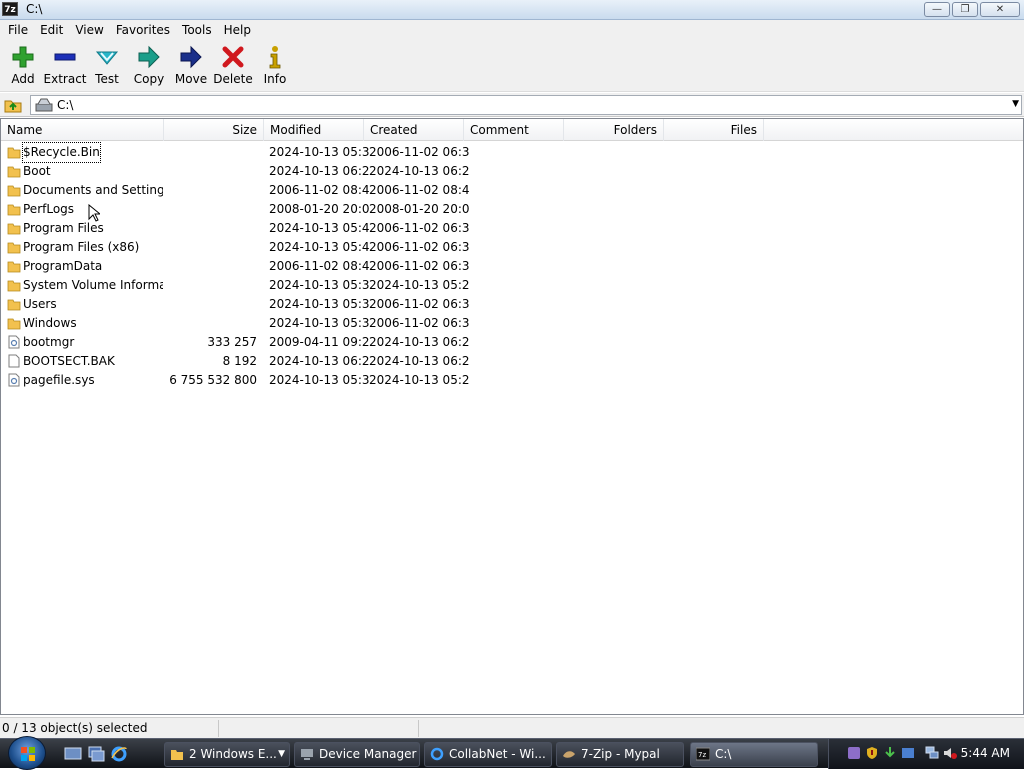 This screenshot has width=1024, height=770. I want to click on extract-button: Extract, so click(65, 65).